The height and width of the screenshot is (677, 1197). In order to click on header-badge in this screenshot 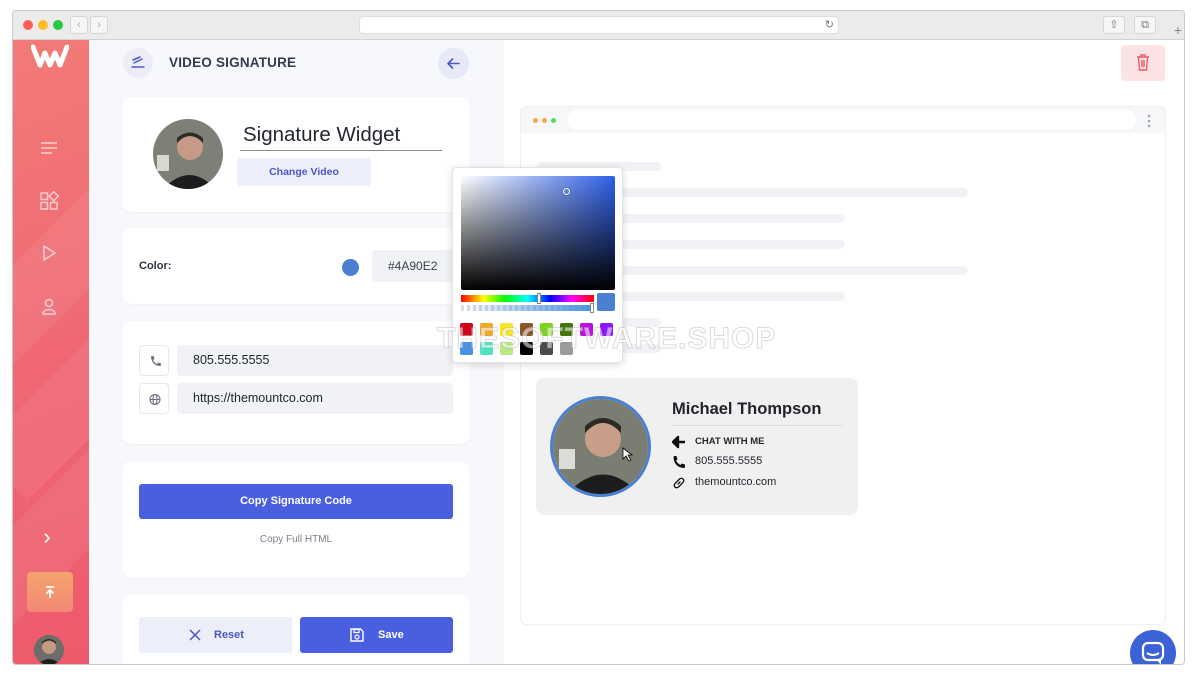, I will do `click(138, 63)`.